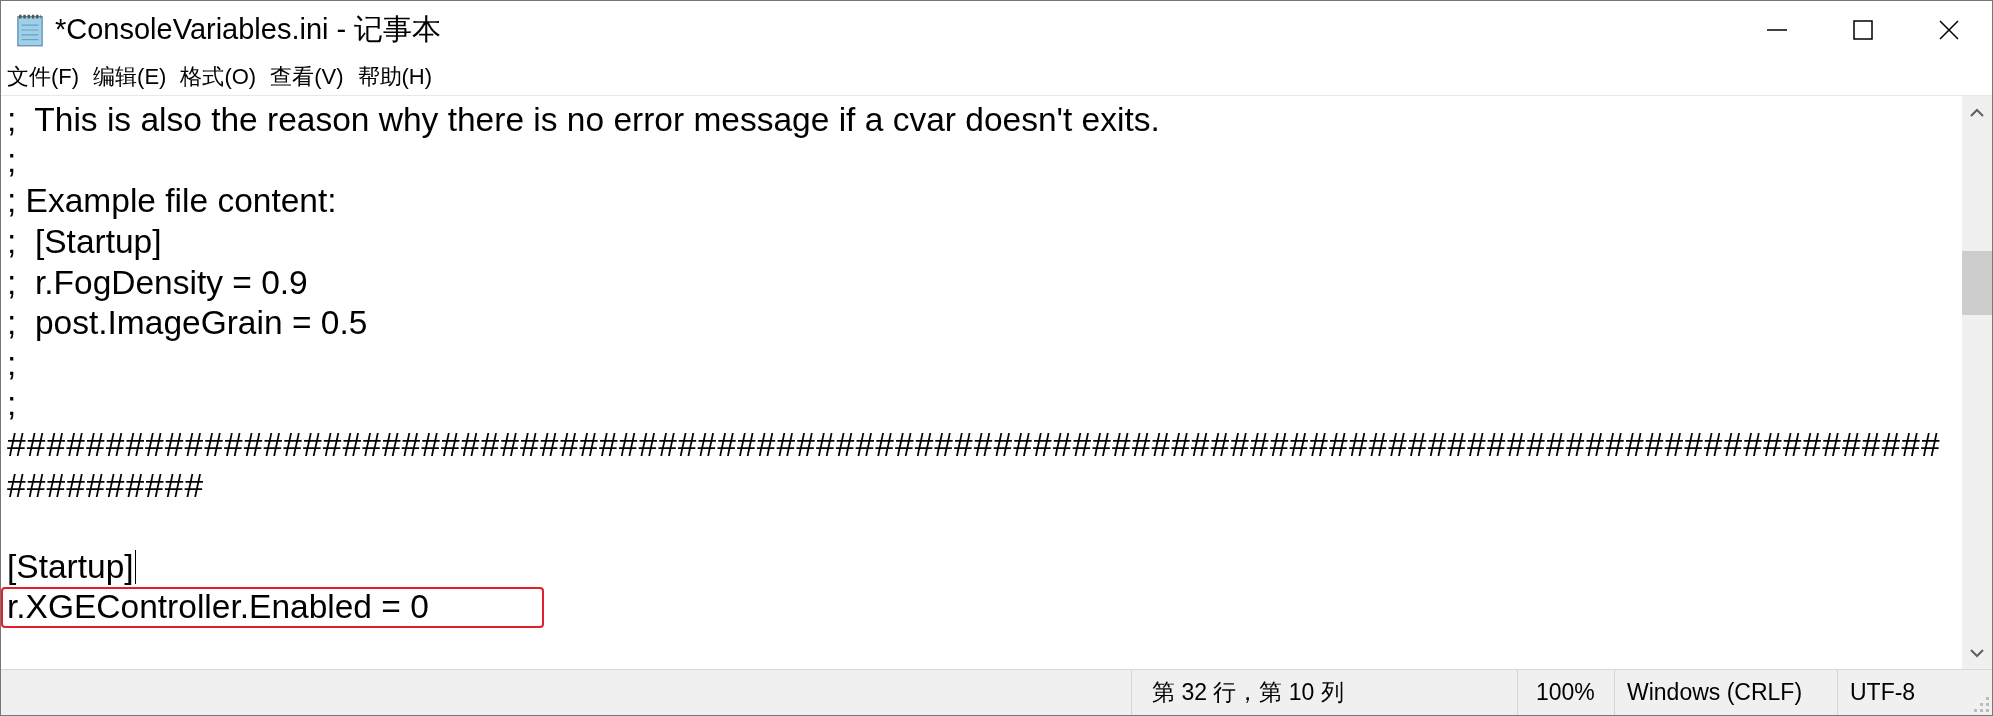 The image size is (1993, 716). Describe the element at coordinates (1902, 692) in the screenshot. I see `encoding: UTF-8` at that location.